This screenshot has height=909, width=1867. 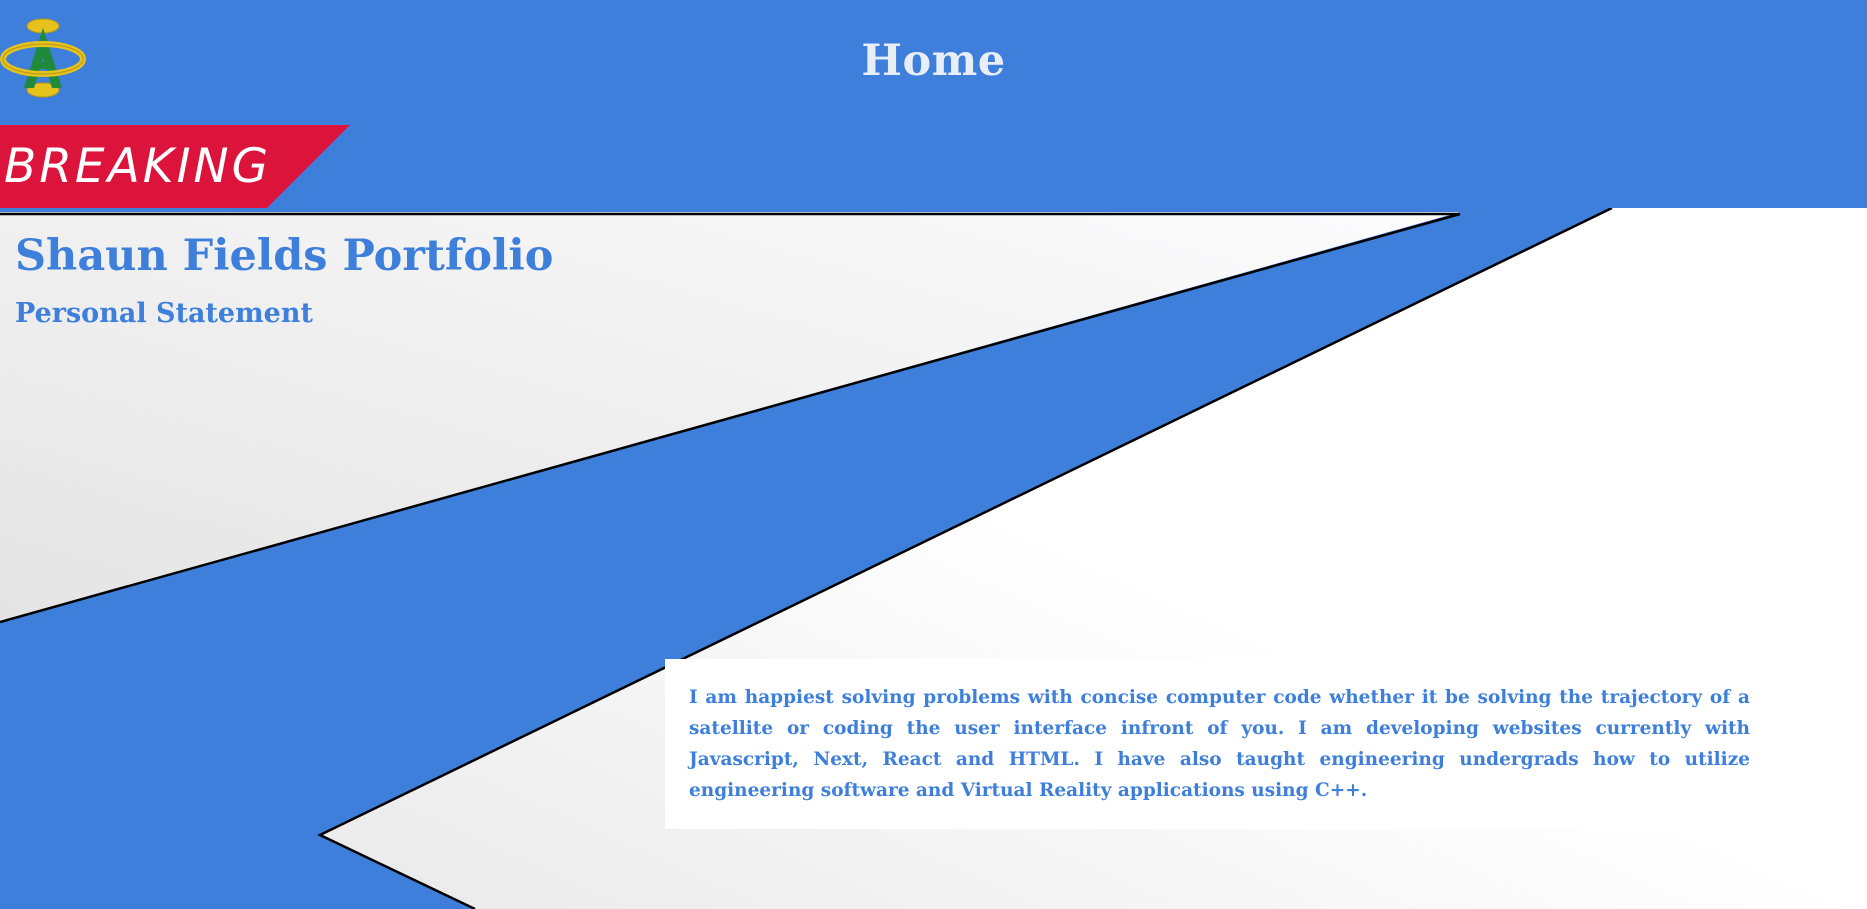 I want to click on nav-home-link: Home, so click(x=933, y=61).